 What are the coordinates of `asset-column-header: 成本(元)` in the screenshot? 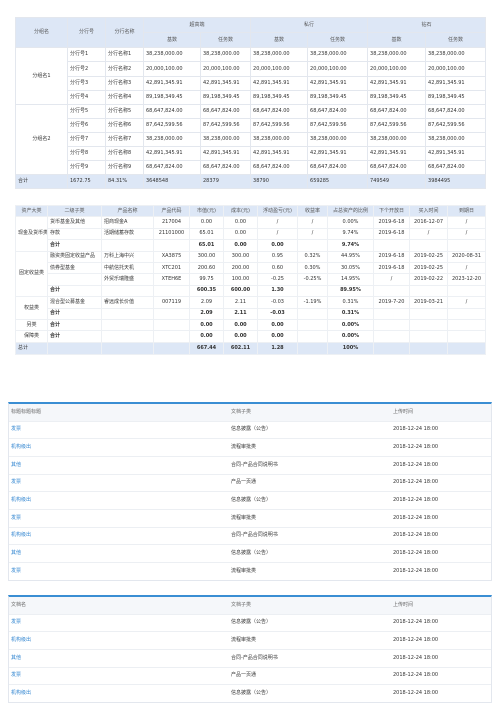 It's located at (240, 211).